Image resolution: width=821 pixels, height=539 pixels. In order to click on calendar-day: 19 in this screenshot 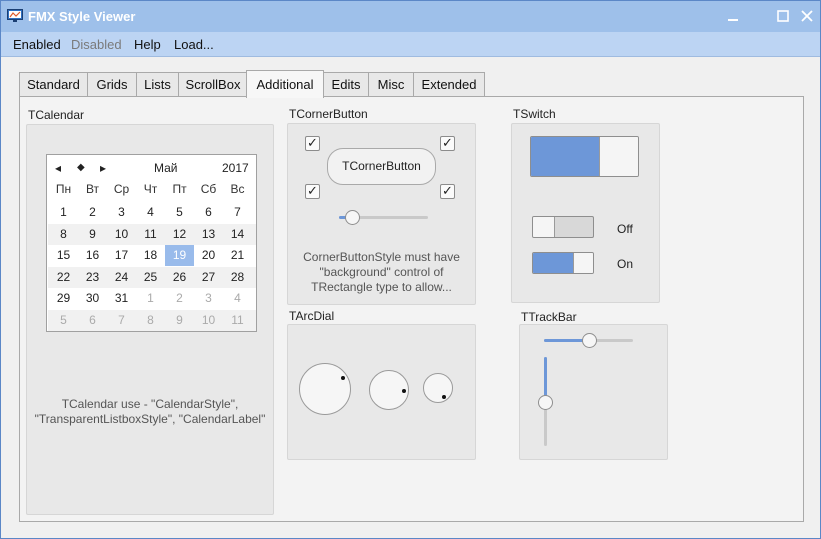, I will do `click(179, 255)`.